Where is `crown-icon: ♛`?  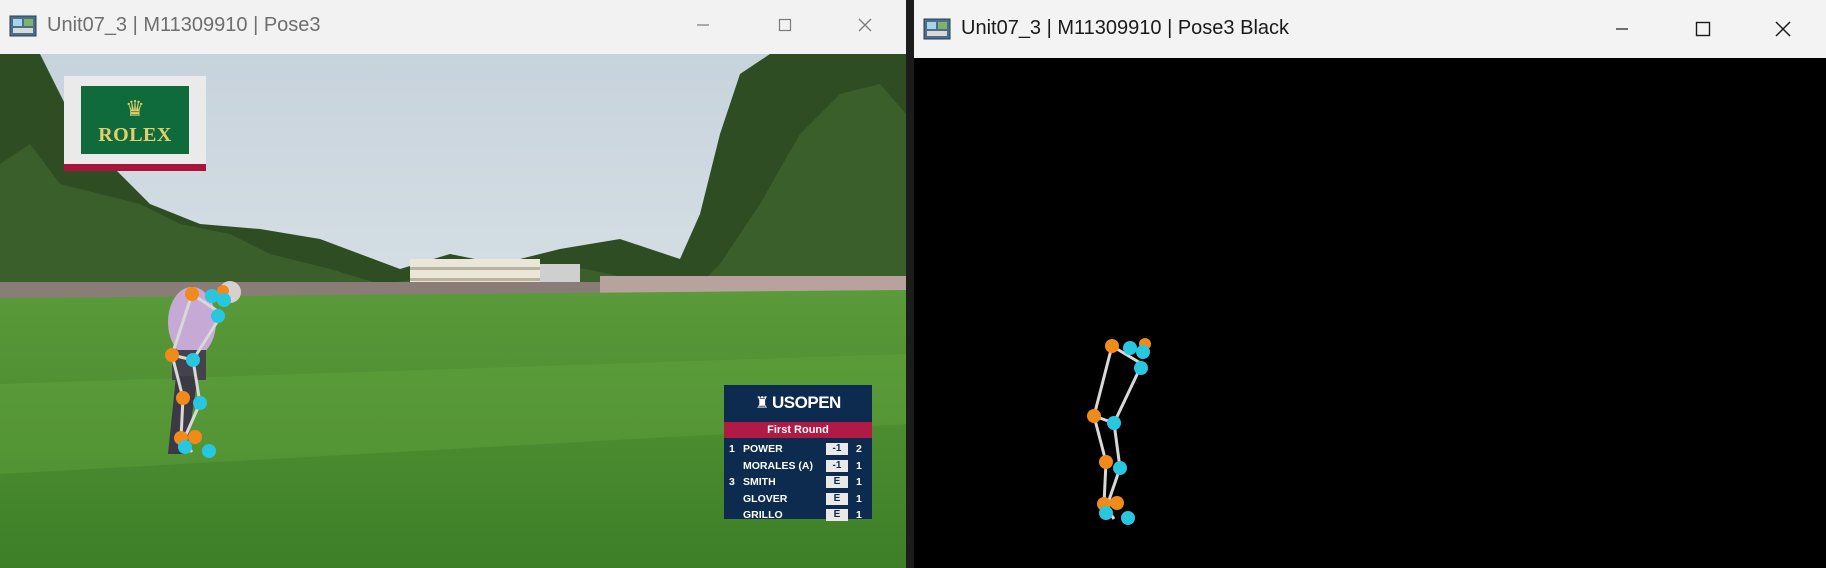 crown-icon: ♛ is located at coordinates (135, 108).